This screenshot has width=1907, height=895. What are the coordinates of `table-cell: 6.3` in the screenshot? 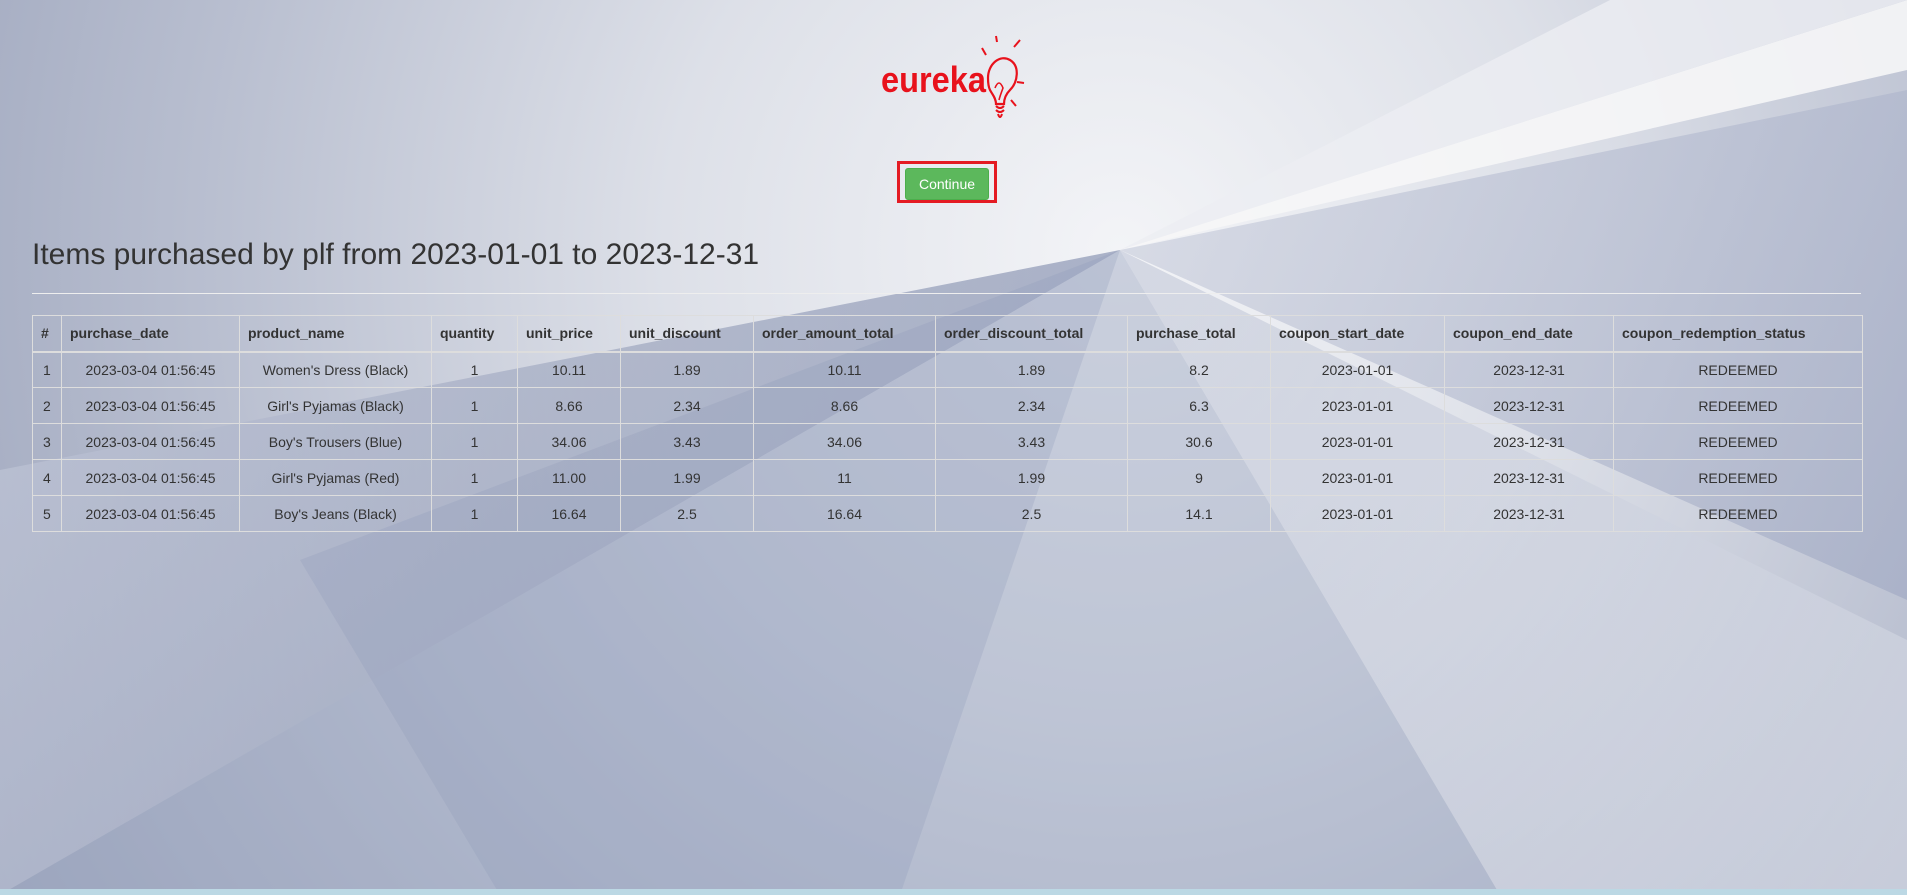 It's located at (1199, 405).